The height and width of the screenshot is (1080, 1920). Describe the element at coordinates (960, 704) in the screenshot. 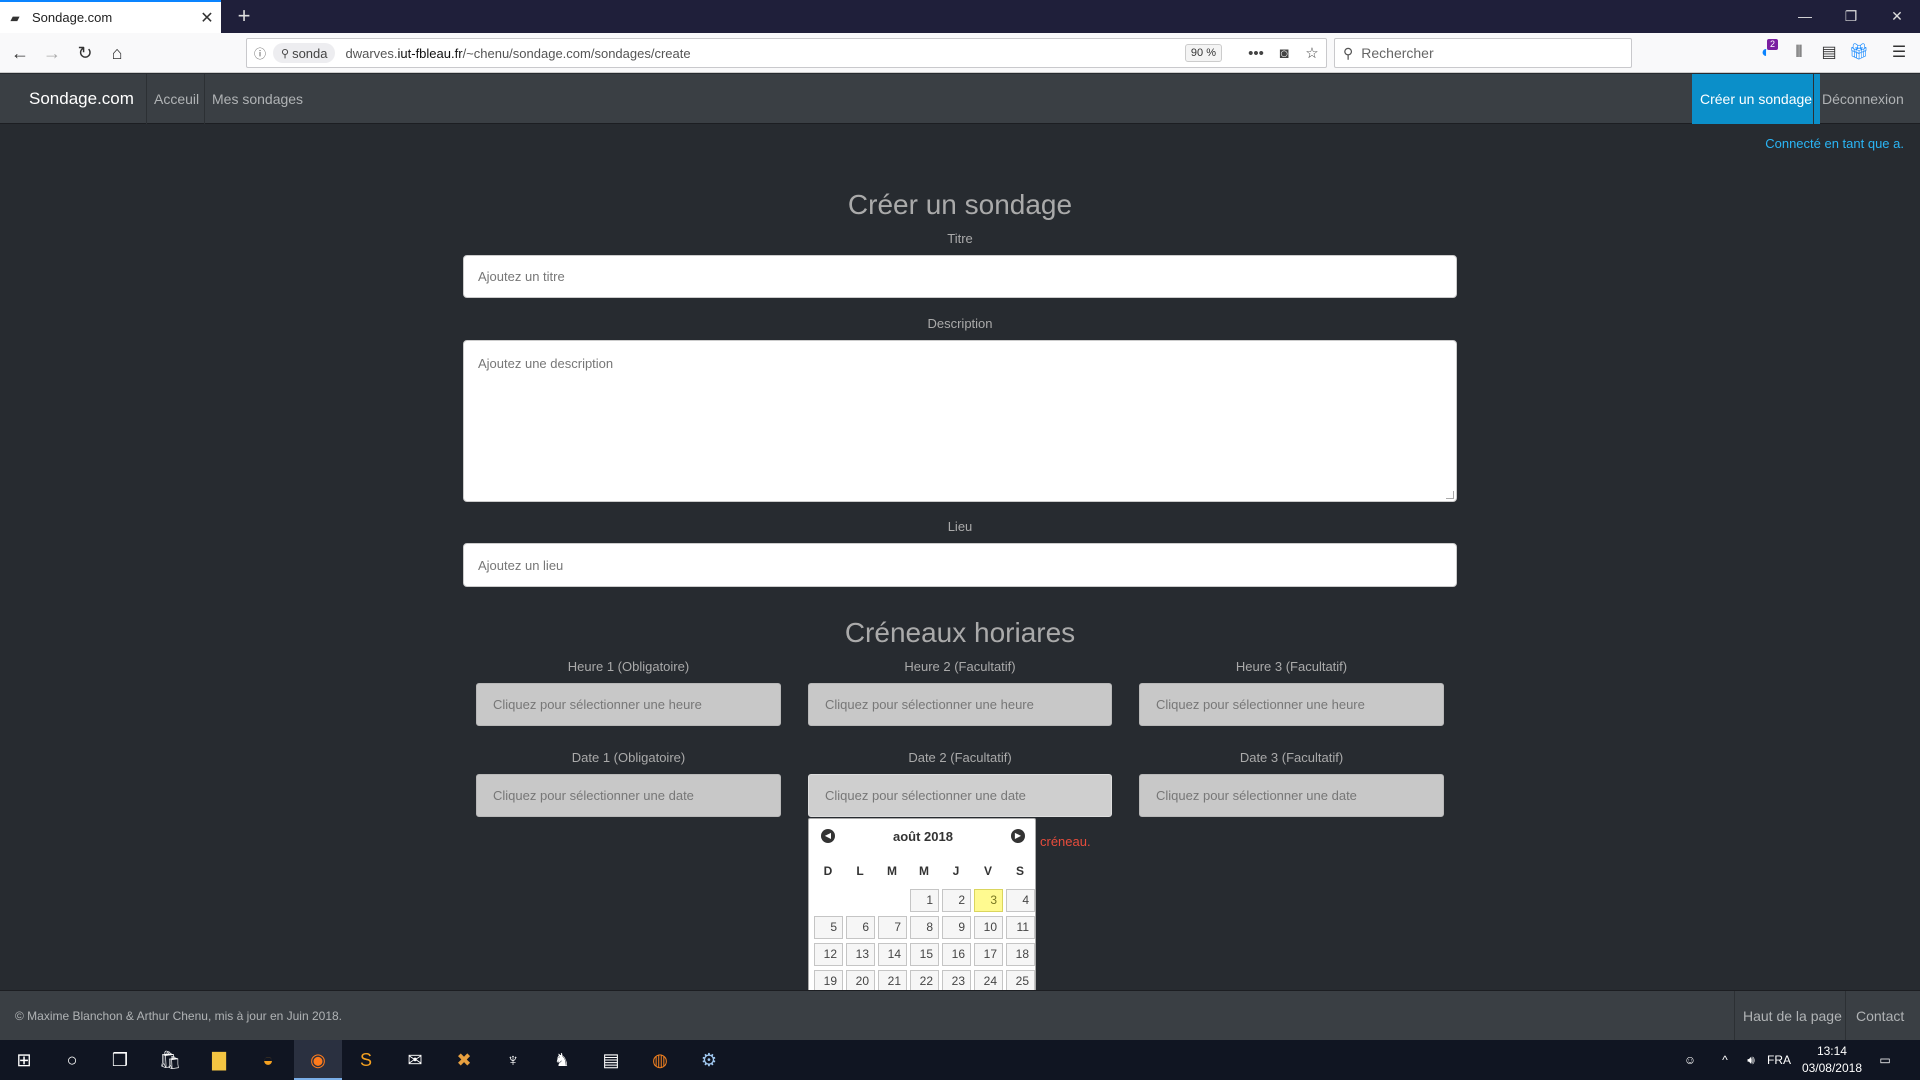

I see `heure-2-input: Cliquez pour sélectionner une heure` at that location.